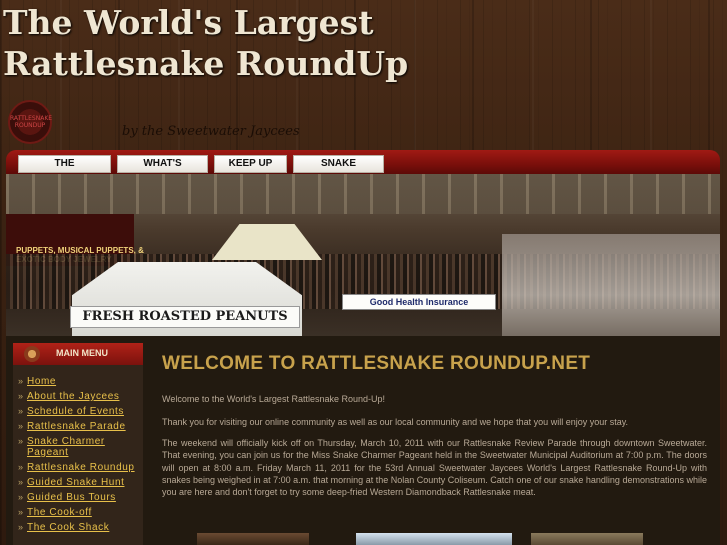 The width and height of the screenshot is (727, 545). Describe the element at coordinates (75, 482) in the screenshot. I see `menu-link-snake-hunt: Guided Snake Hunt` at that location.